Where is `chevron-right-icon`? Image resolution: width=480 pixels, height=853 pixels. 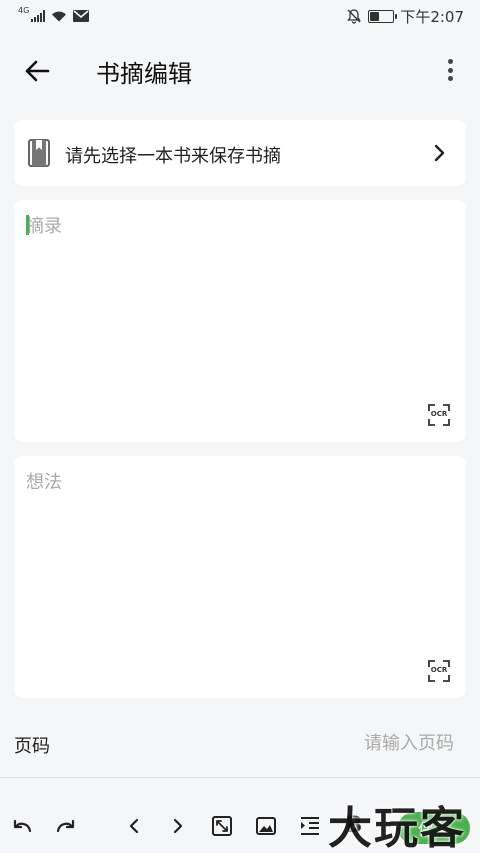
chevron-right-icon is located at coordinates (439, 153).